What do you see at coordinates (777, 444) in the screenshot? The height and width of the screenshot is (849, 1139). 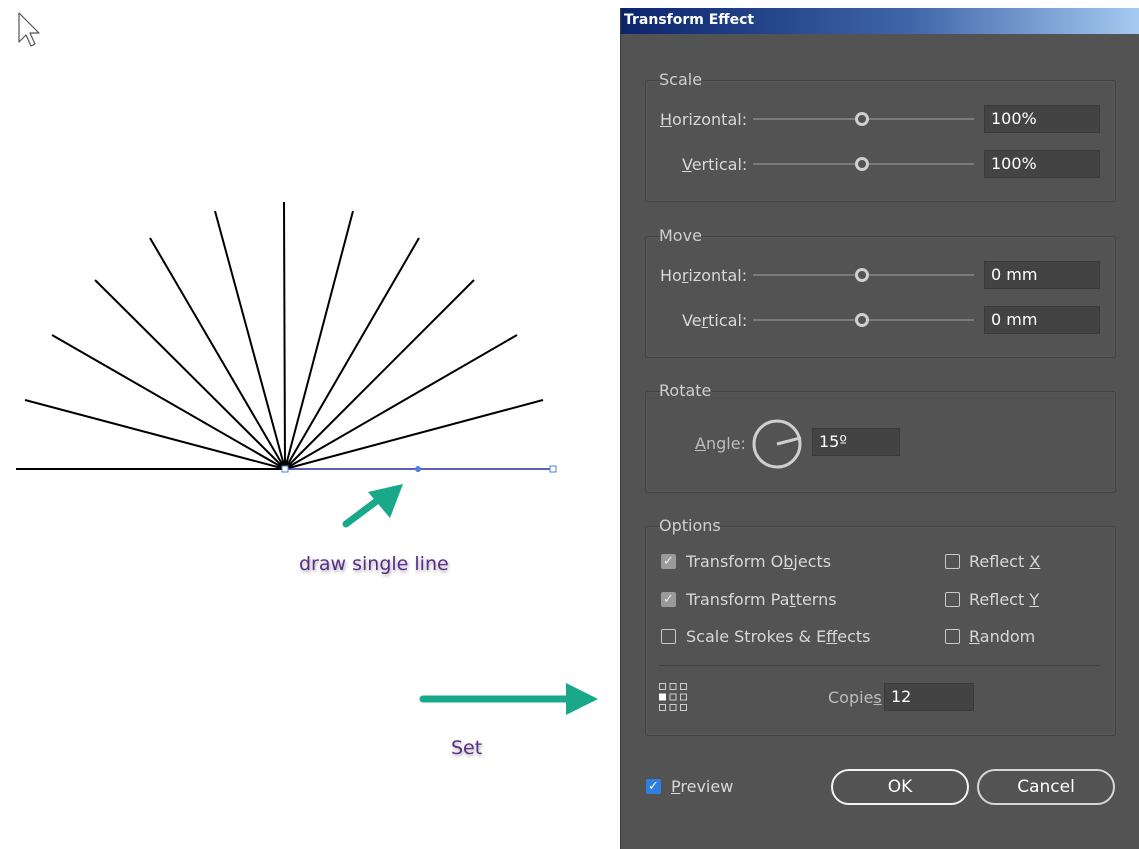 I see `angle-dial-icon` at bounding box center [777, 444].